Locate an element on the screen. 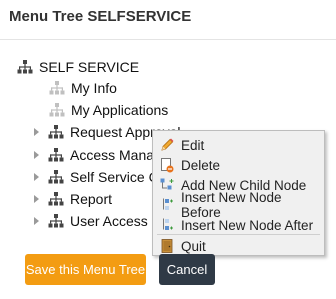  menu-item-label: Insert New Node After is located at coordinates (247, 225).